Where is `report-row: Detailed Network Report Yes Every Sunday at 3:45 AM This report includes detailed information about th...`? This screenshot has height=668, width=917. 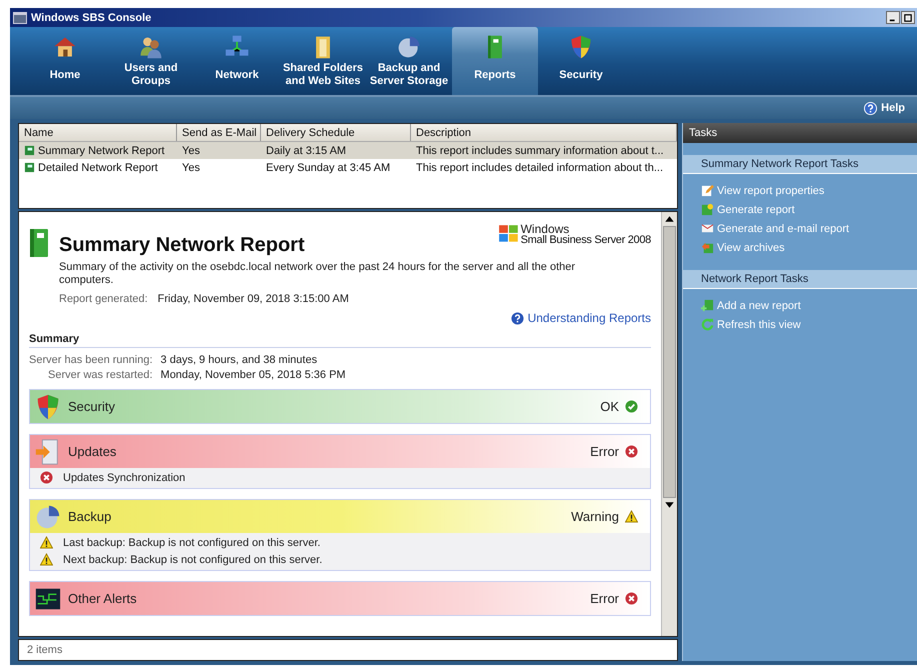 report-row: Detailed Network Report Yes Every Sunday at 3:45 AM This report includes detailed information about th... is located at coordinates (348, 167).